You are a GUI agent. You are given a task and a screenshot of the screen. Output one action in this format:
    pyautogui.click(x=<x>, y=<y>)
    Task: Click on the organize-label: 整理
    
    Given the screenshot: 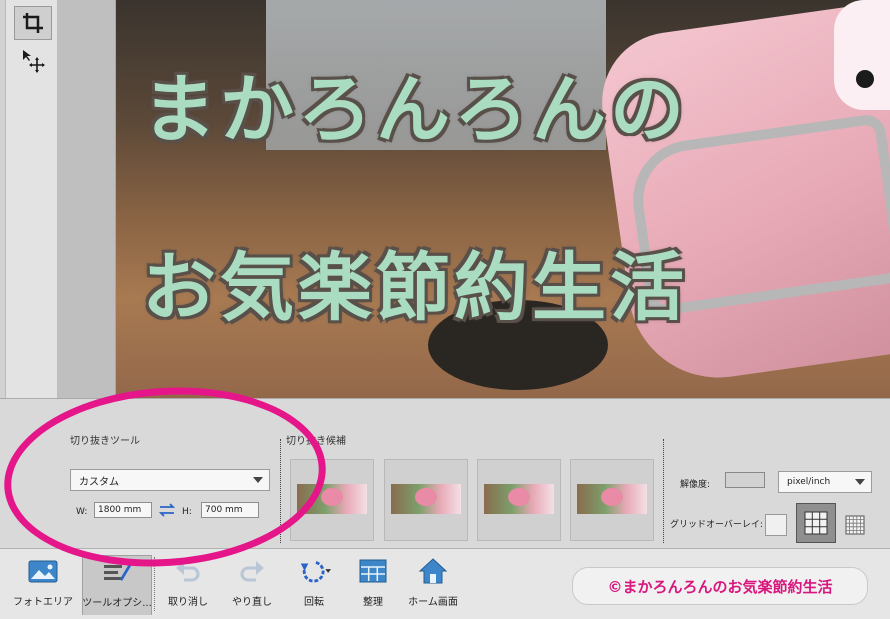 What is the action you would take?
    pyautogui.click(x=373, y=602)
    